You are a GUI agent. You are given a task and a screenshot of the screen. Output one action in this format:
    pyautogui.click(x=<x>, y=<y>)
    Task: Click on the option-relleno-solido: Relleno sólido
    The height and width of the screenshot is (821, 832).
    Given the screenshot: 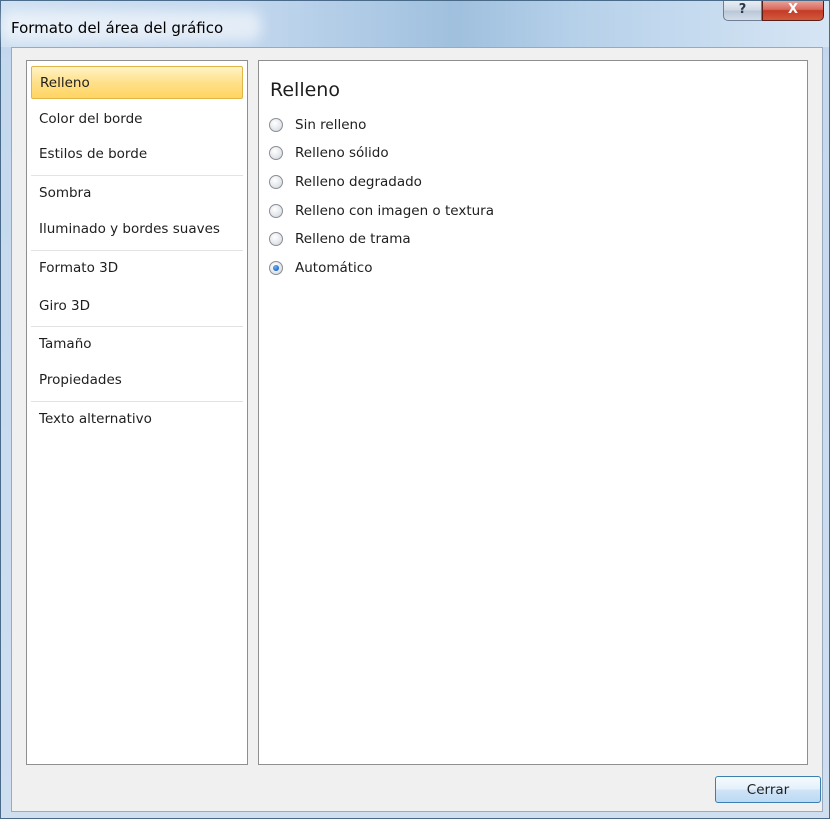 What is the action you would take?
    pyautogui.click(x=329, y=153)
    